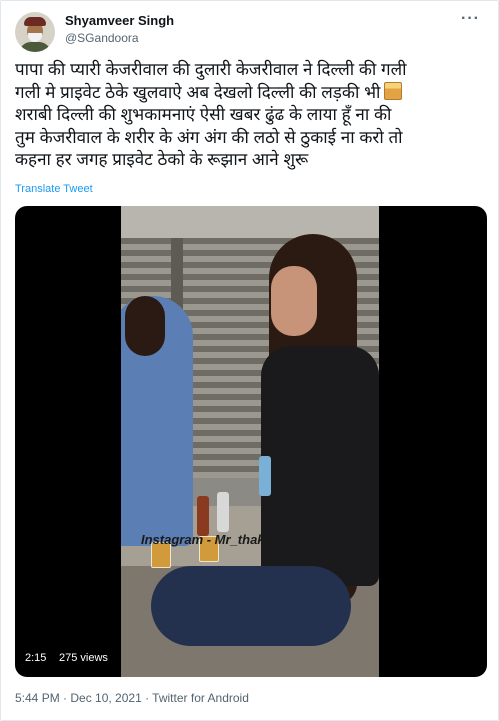  I want to click on translate-tweet-link: Translate Tweet, so click(54, 189).